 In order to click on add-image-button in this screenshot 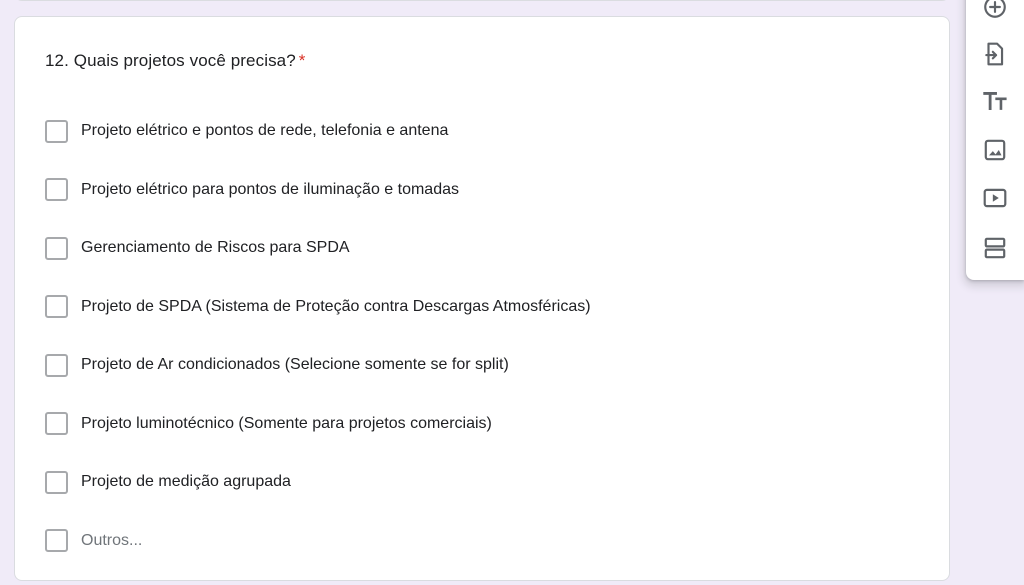, I will do `click(995, 150)`.